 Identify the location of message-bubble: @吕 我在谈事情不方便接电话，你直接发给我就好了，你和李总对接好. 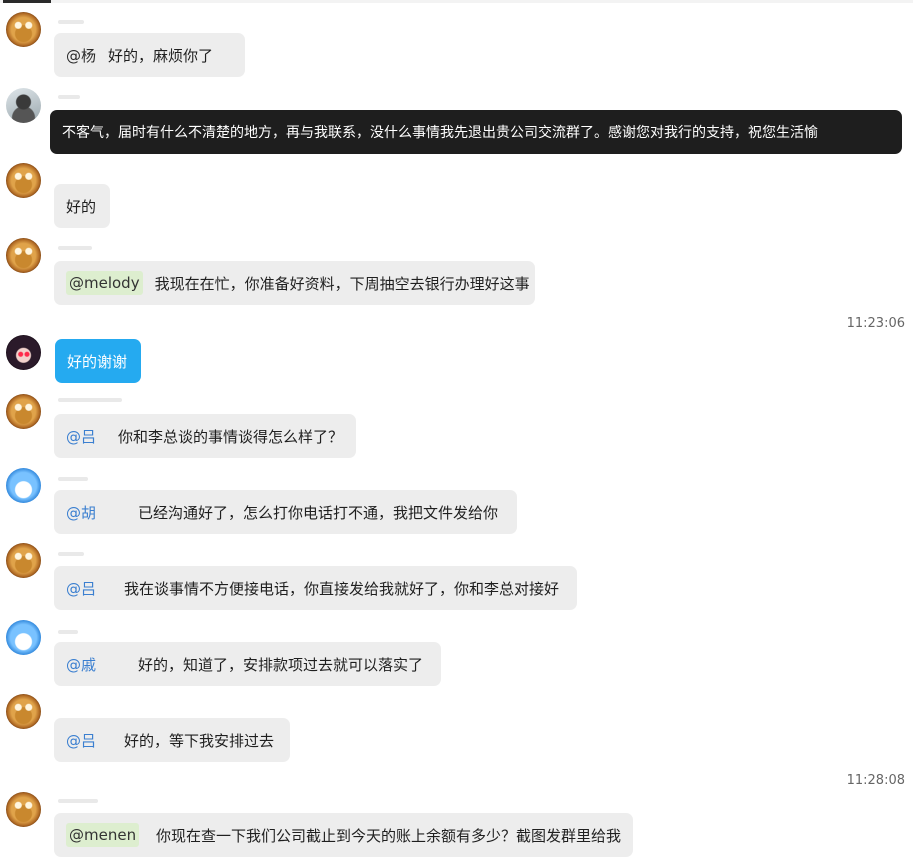
(315, 588).